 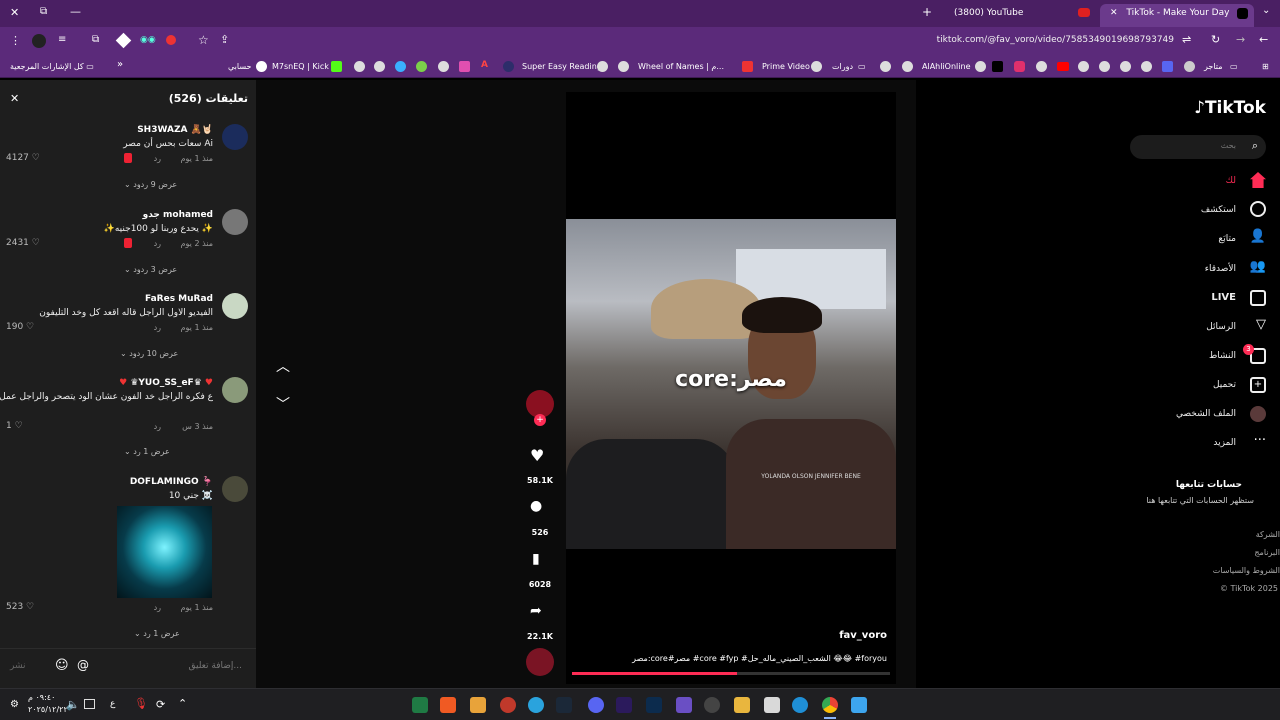 I want to click on more-dots-icon: ···, so click(x=1260, y=440).